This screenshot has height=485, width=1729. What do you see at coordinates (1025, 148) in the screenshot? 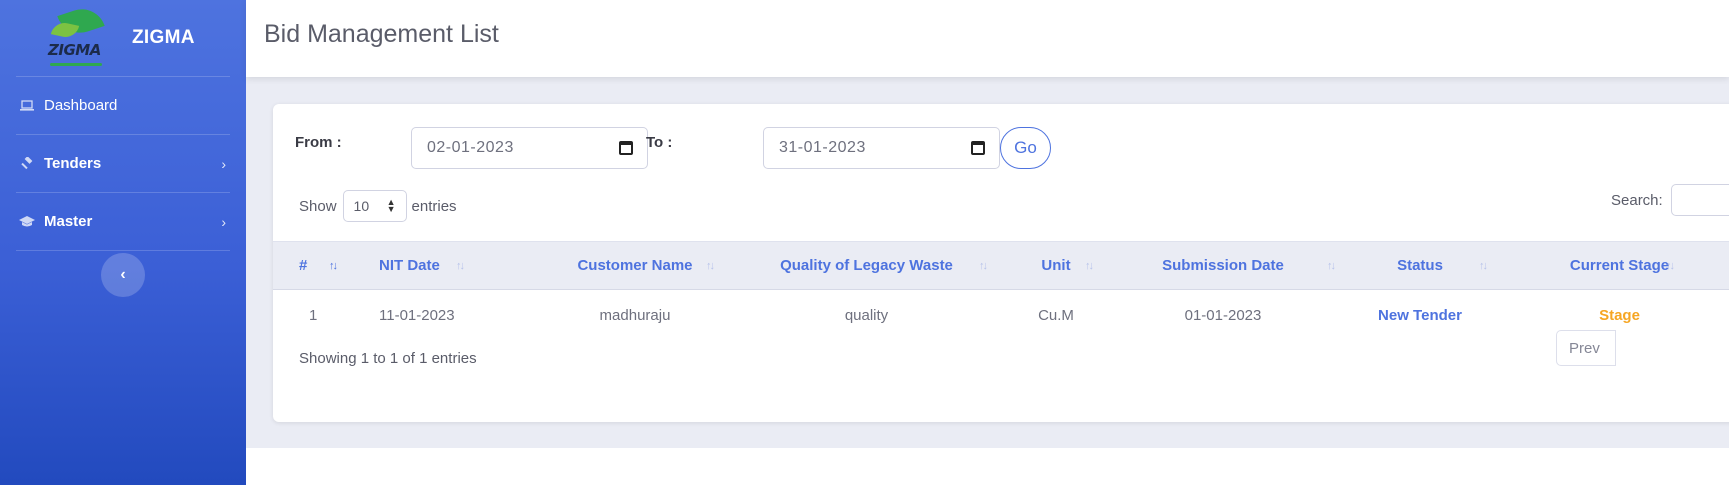
I see `go-button: Go` at bounding box center [1025, 148].